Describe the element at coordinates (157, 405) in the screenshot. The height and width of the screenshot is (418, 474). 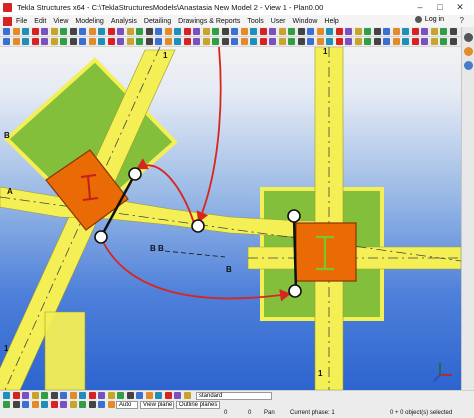
I see `view-plane-select: View plane` at that location.